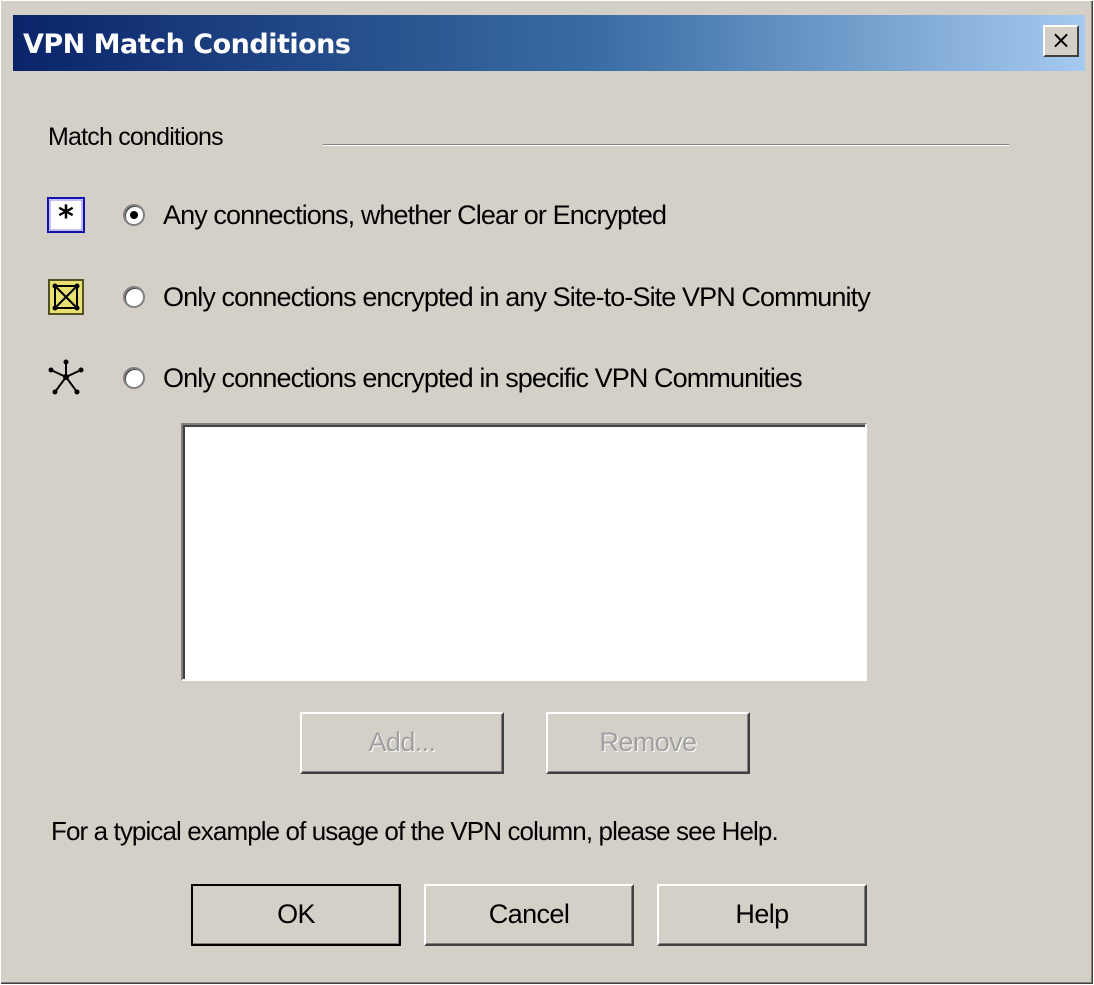 The height and width of the screenshot is (985, 1094). Describe the element at coordinates (136, 137) in the screenshot. I see `match-conditions-group-label: Match conditions` at that location.